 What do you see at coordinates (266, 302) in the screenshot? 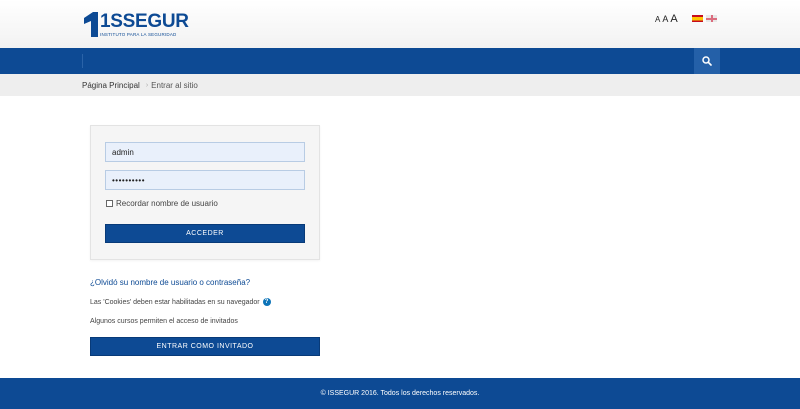
I see `help-icon: ?` at bounding box center [266, 302].